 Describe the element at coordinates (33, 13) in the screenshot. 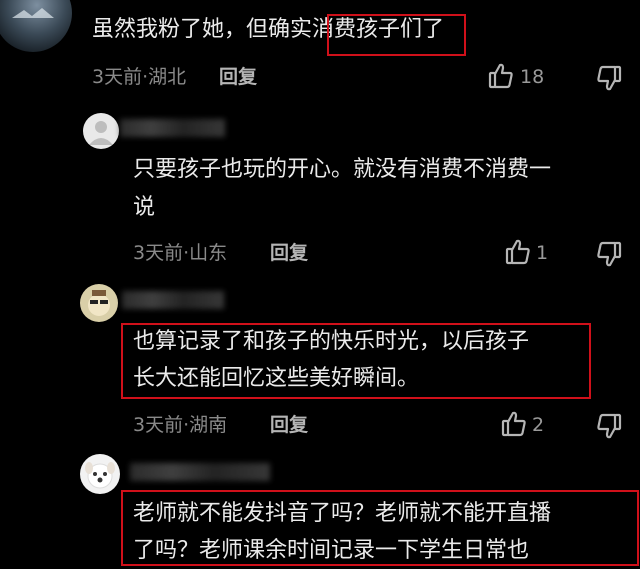

I see `avatar-image-icon` at that location.